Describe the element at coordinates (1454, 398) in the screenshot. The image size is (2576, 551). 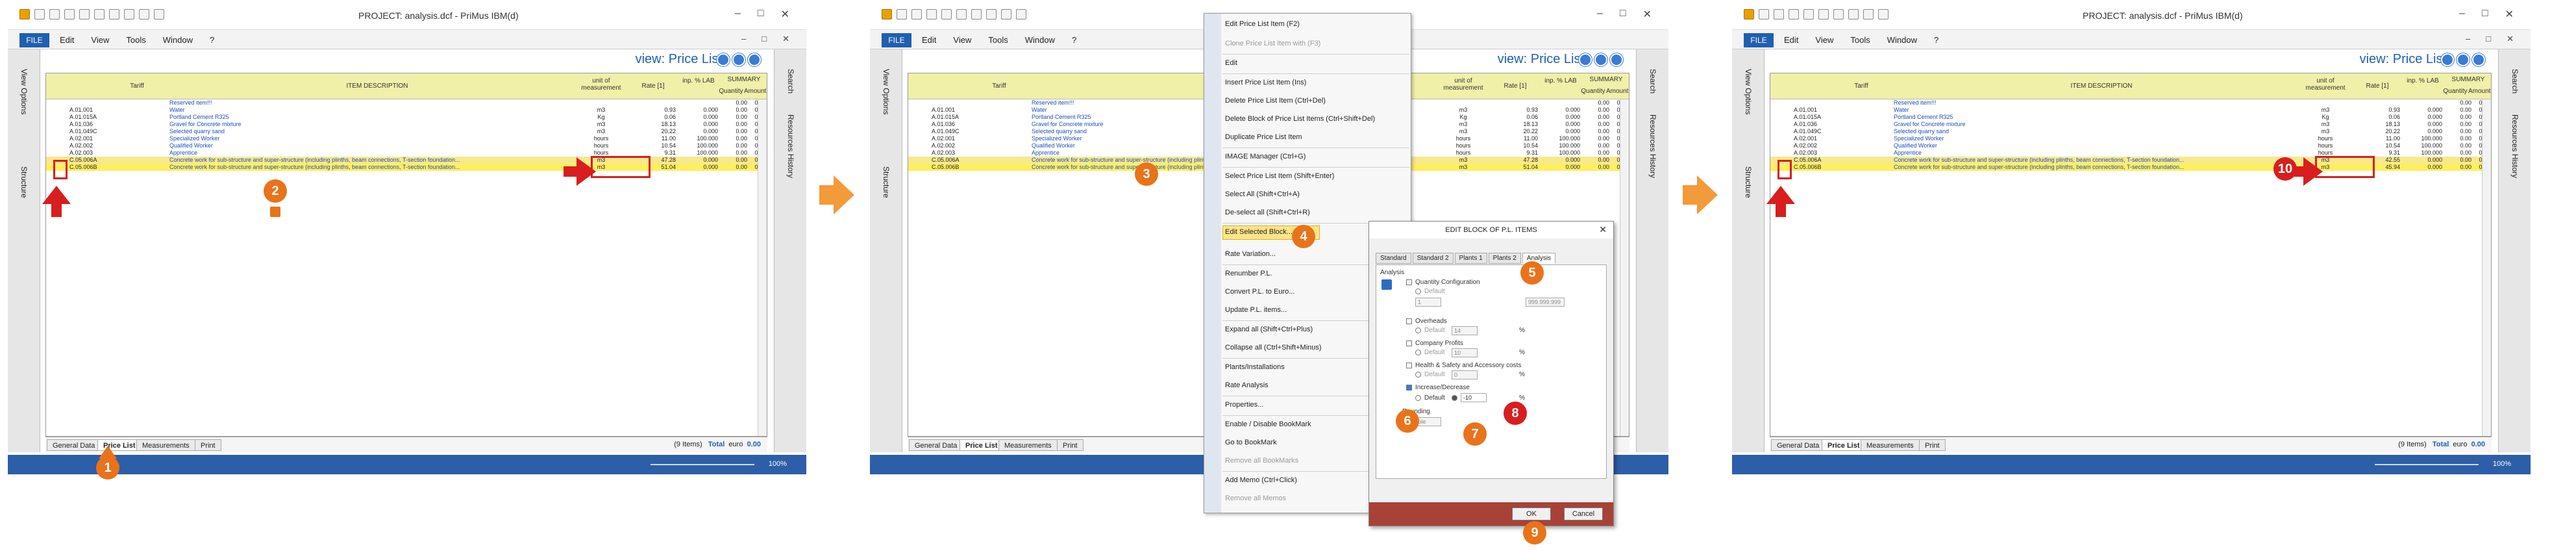
I see `incdec-custom-radio` at that location.